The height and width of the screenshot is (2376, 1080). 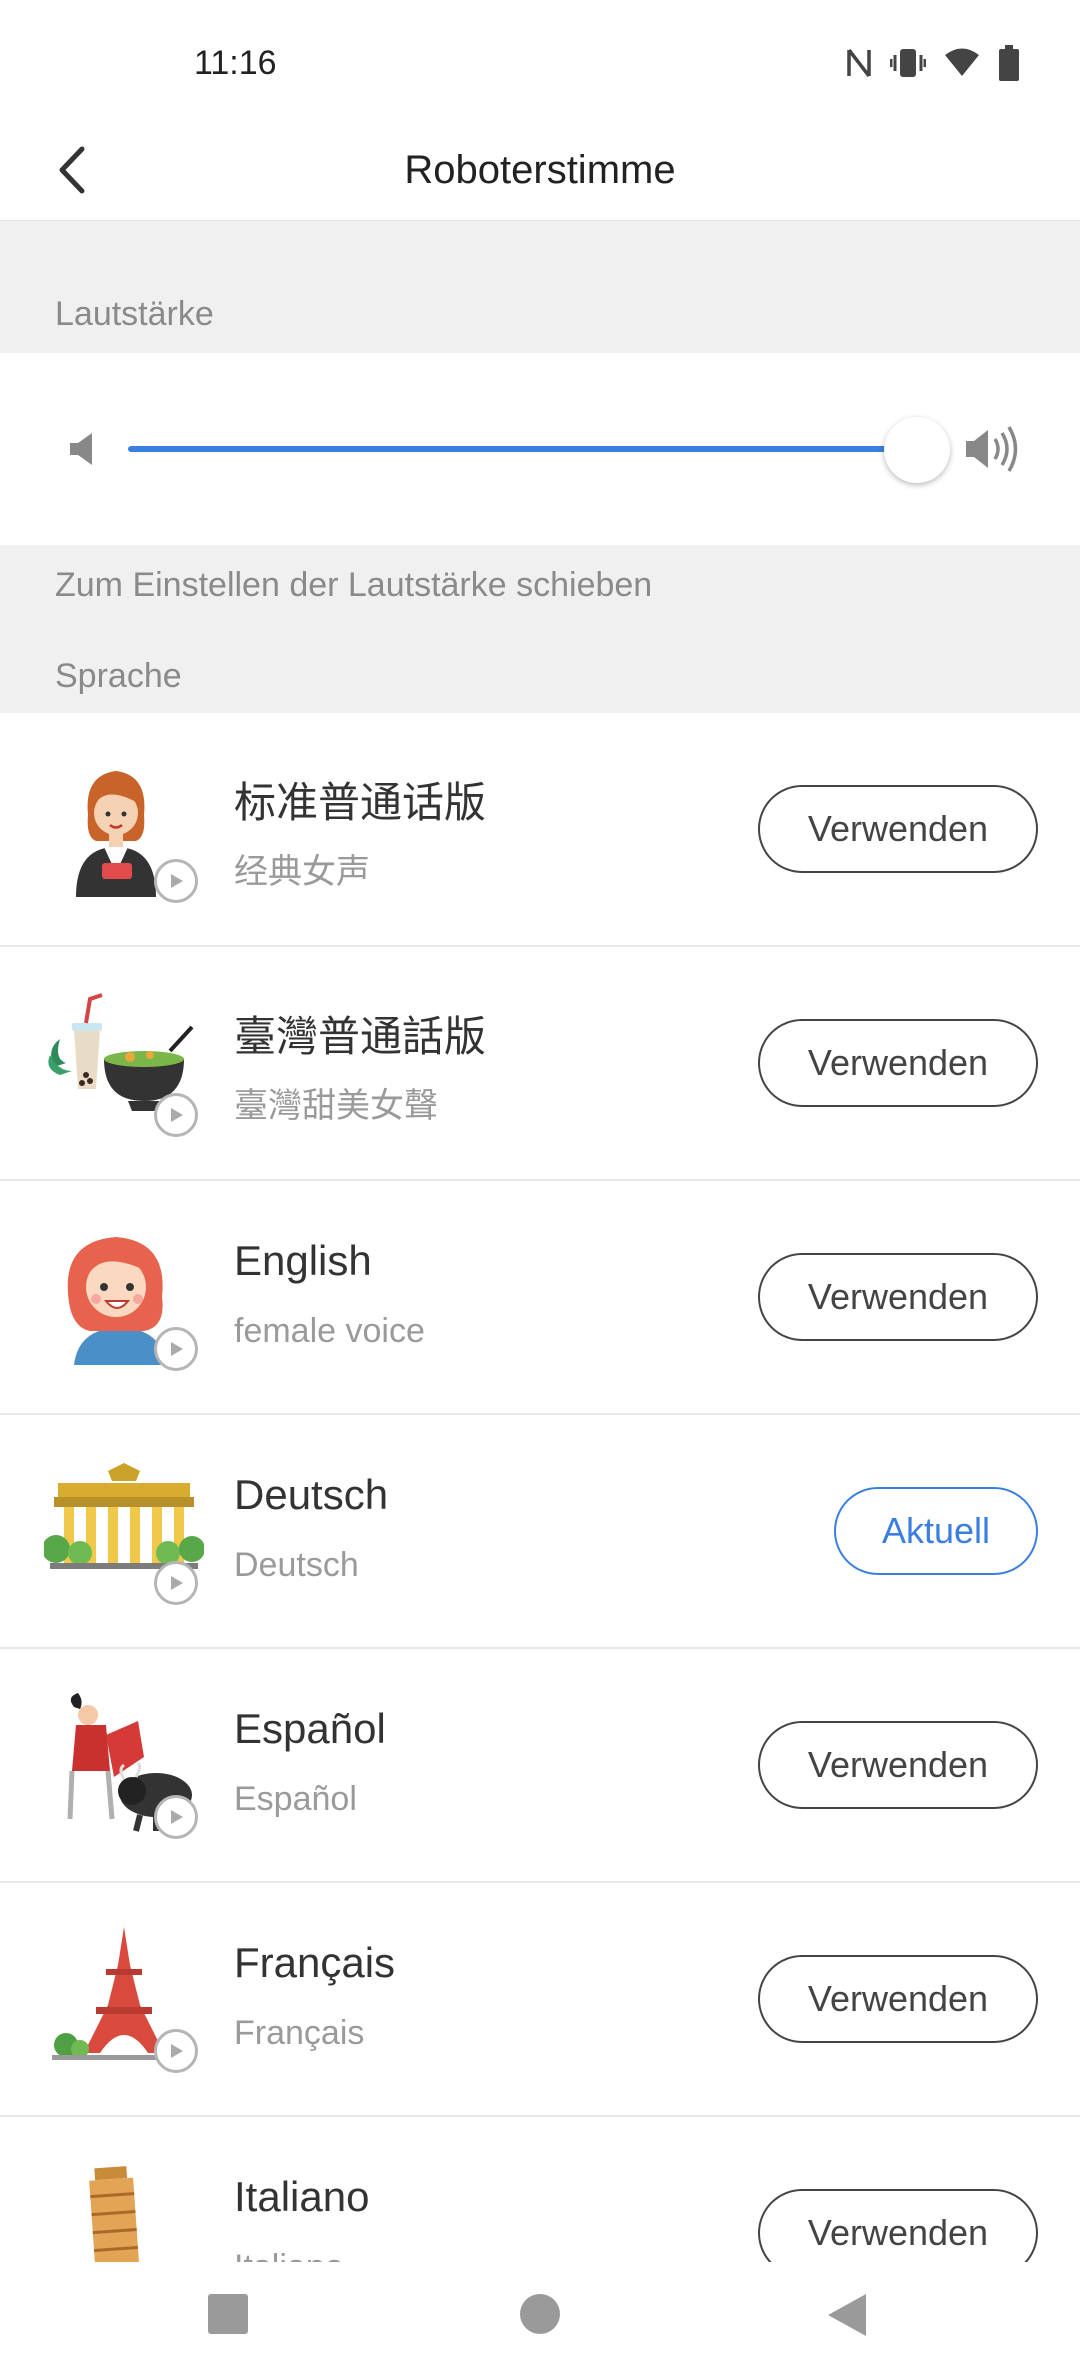 I want to click on volume-label-band: Lautstärke, so click(x=540, y=287).